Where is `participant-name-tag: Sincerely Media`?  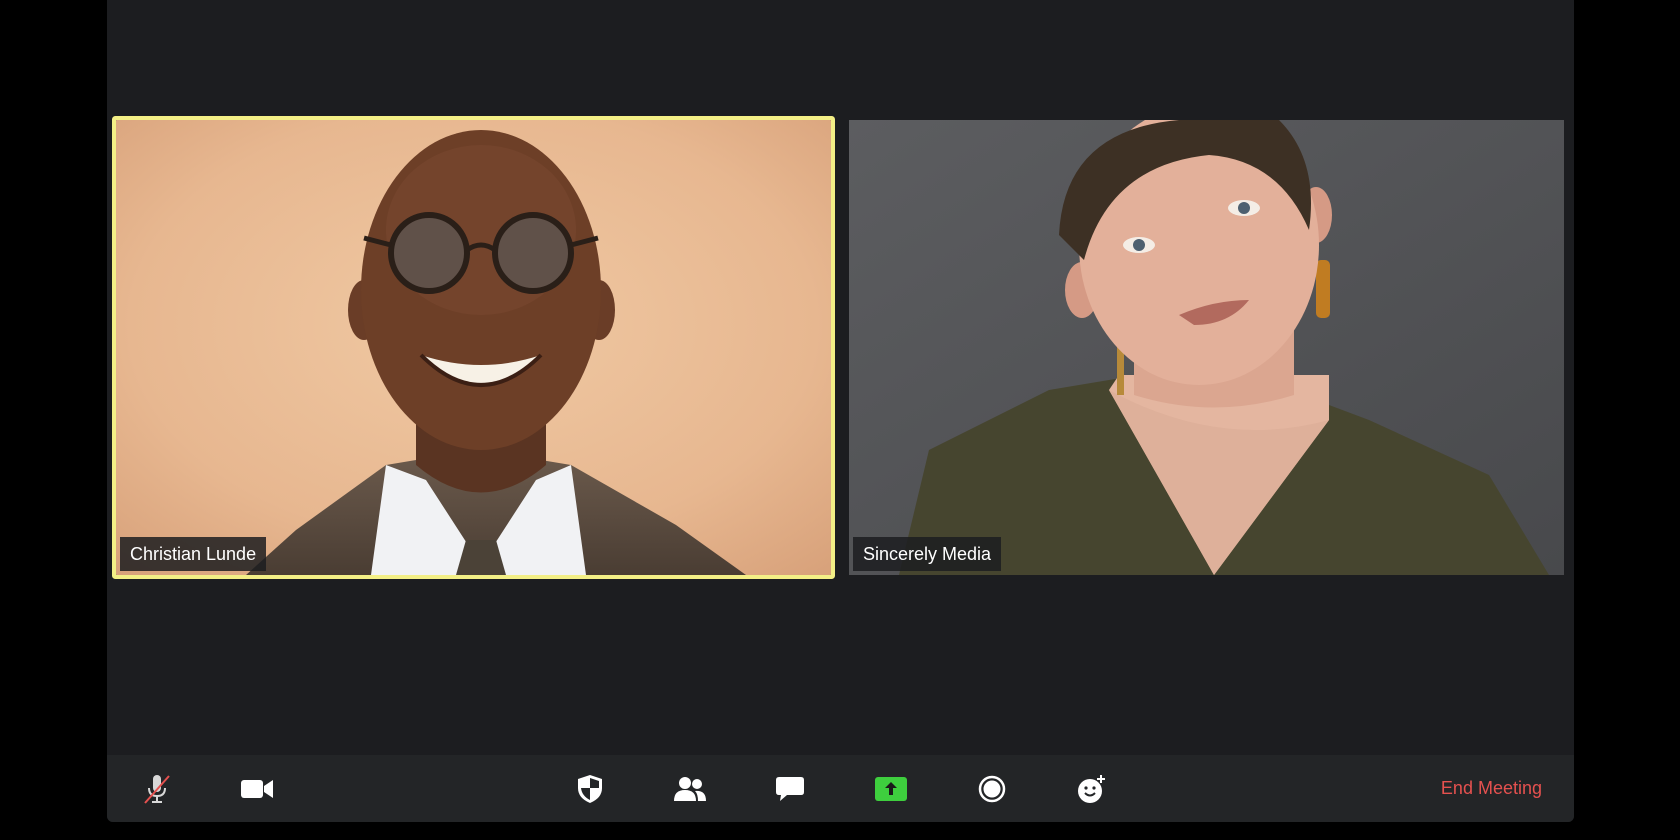 participant-name-tag: Sincerely Media is located at coordinates (927, 554).